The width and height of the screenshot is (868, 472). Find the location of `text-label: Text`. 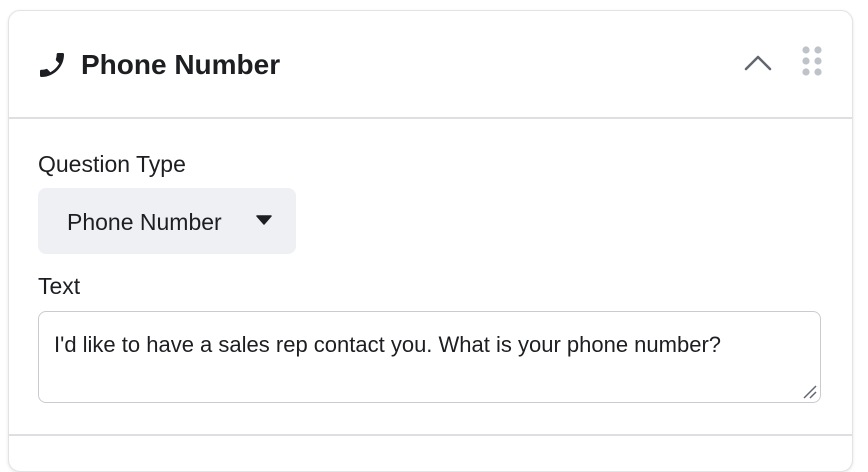

text-label: Text is located at coordinates (59, 286).